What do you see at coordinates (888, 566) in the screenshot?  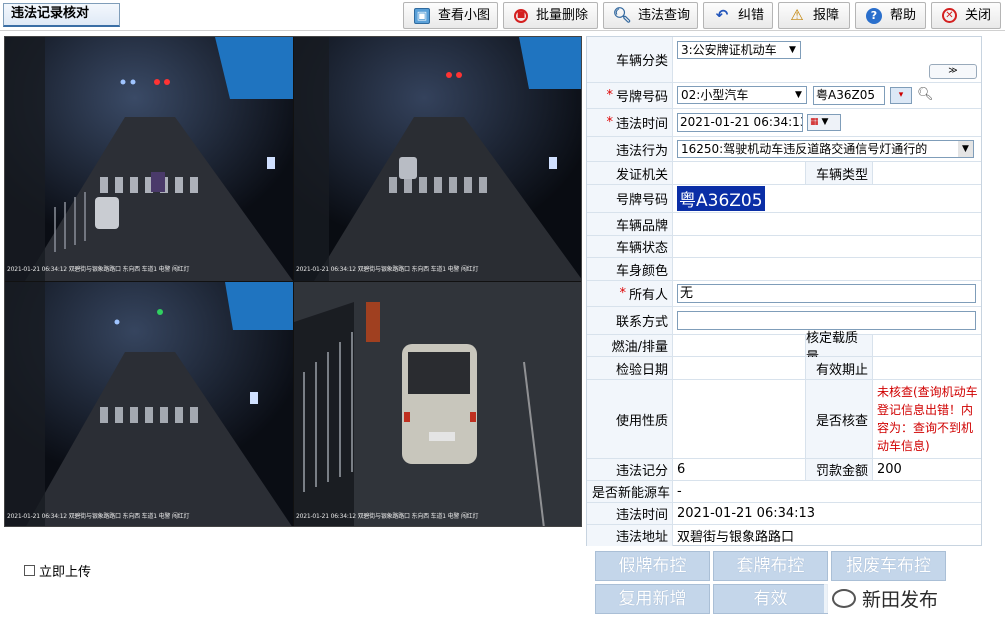 I see `scrapped-vehicle-control-button: 报废车布控` at bounding box center [888, 566].